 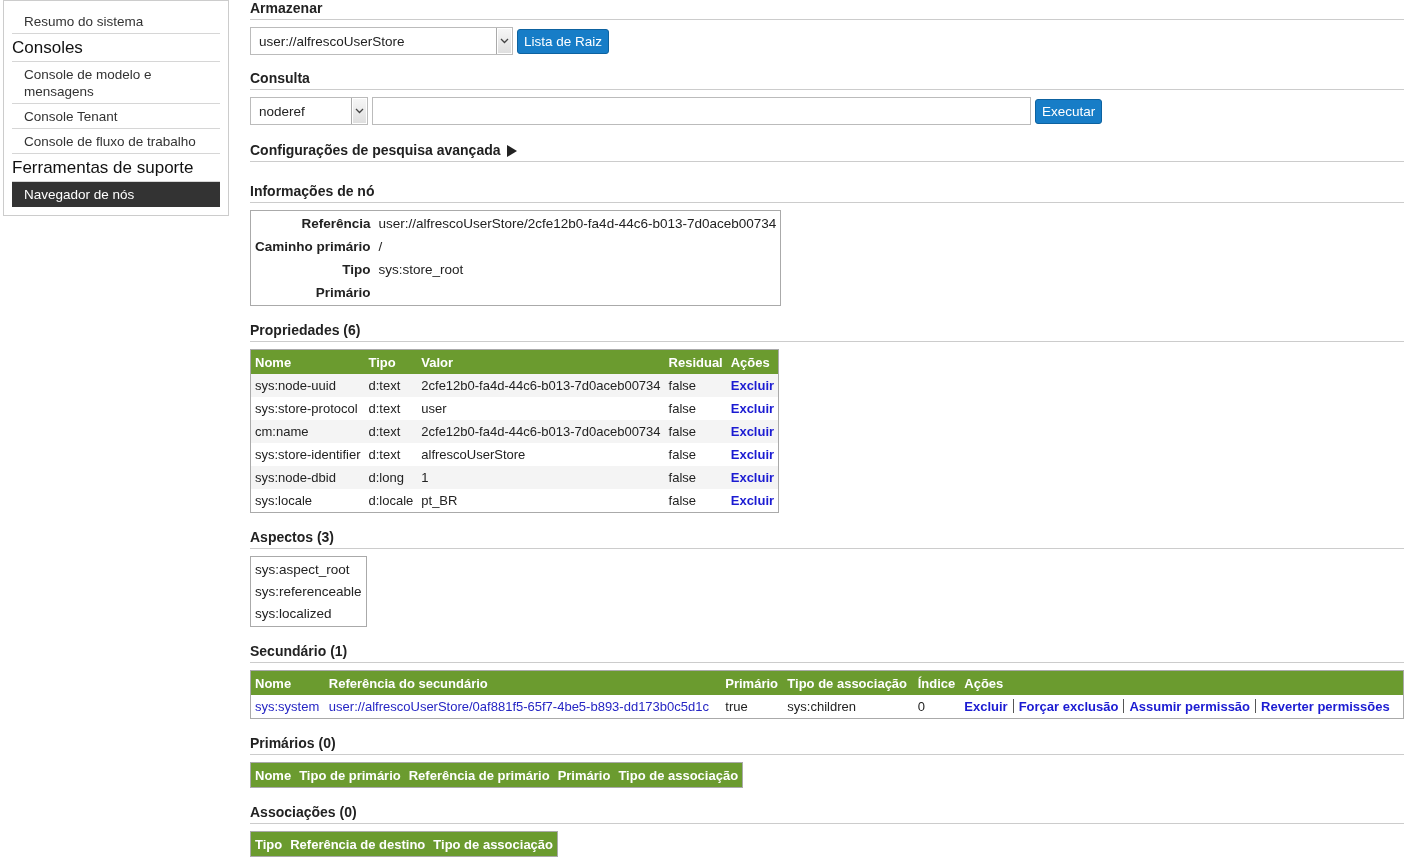 What do you see at coordinates (541, 361) in the screenshot?
I see `column-header: Valor` at bounding box center [541, 361].